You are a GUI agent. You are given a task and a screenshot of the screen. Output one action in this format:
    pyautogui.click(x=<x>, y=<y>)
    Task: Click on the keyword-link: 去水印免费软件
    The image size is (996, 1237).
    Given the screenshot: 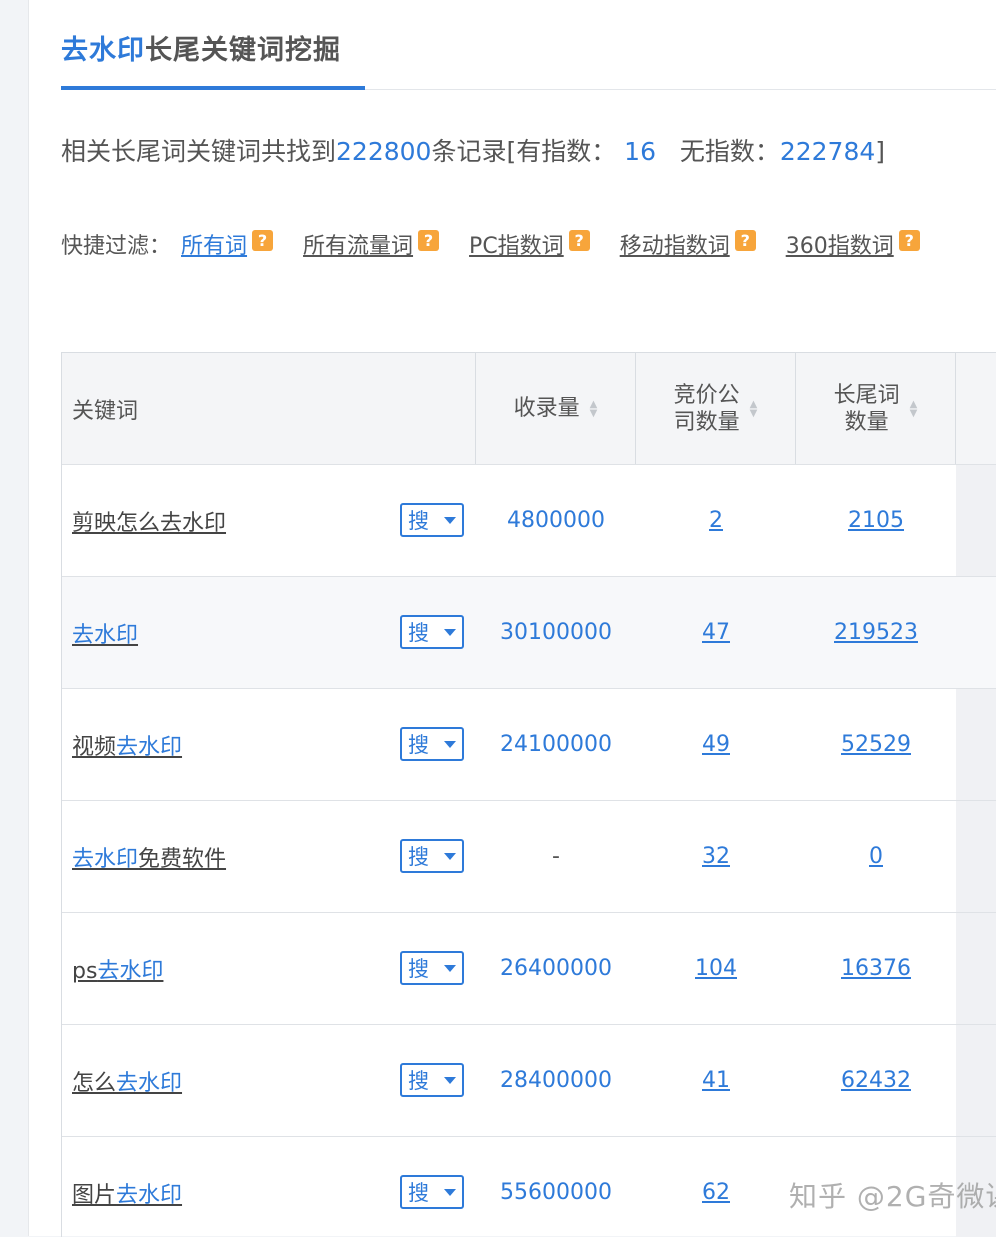 What is the action you would take?
    pyautogui.click(x=149, y=857)
    